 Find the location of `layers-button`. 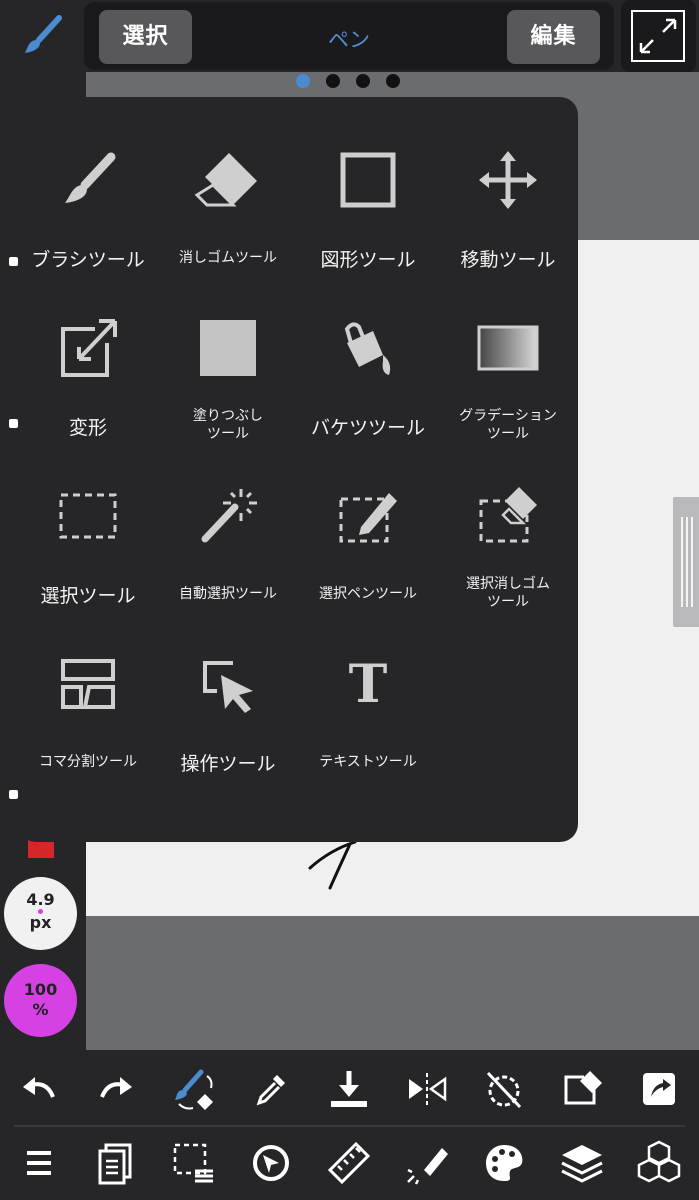

layers-button is located at coordinates (582, 1163).